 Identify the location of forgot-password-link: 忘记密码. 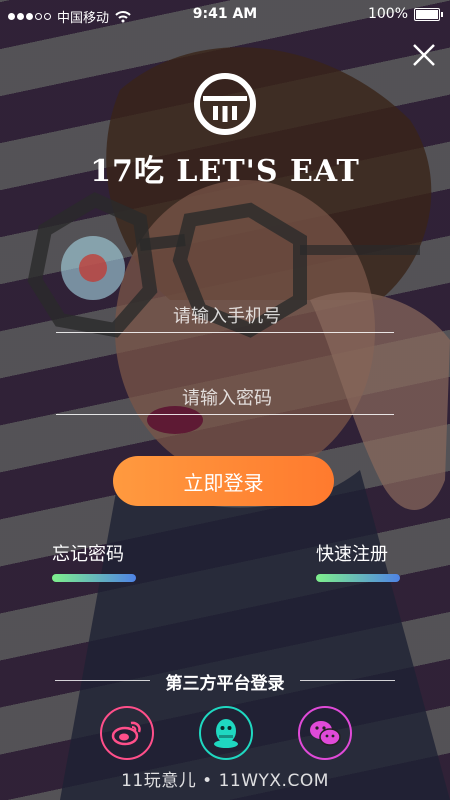
(94, 561).